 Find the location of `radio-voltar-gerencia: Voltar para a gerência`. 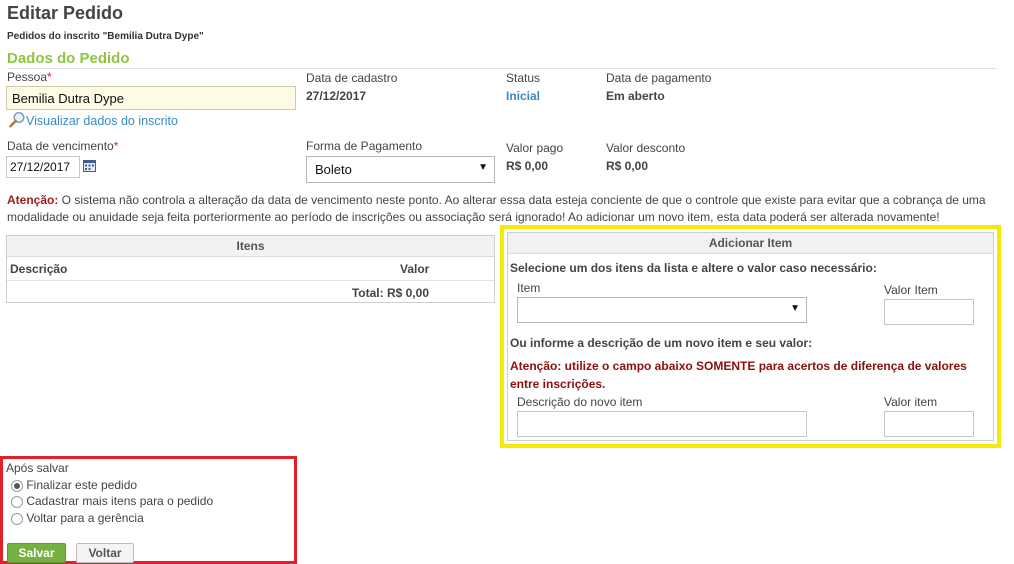

radio-voltar-gerencia: Voltar para a gerência is located at coordinates (77, 518).